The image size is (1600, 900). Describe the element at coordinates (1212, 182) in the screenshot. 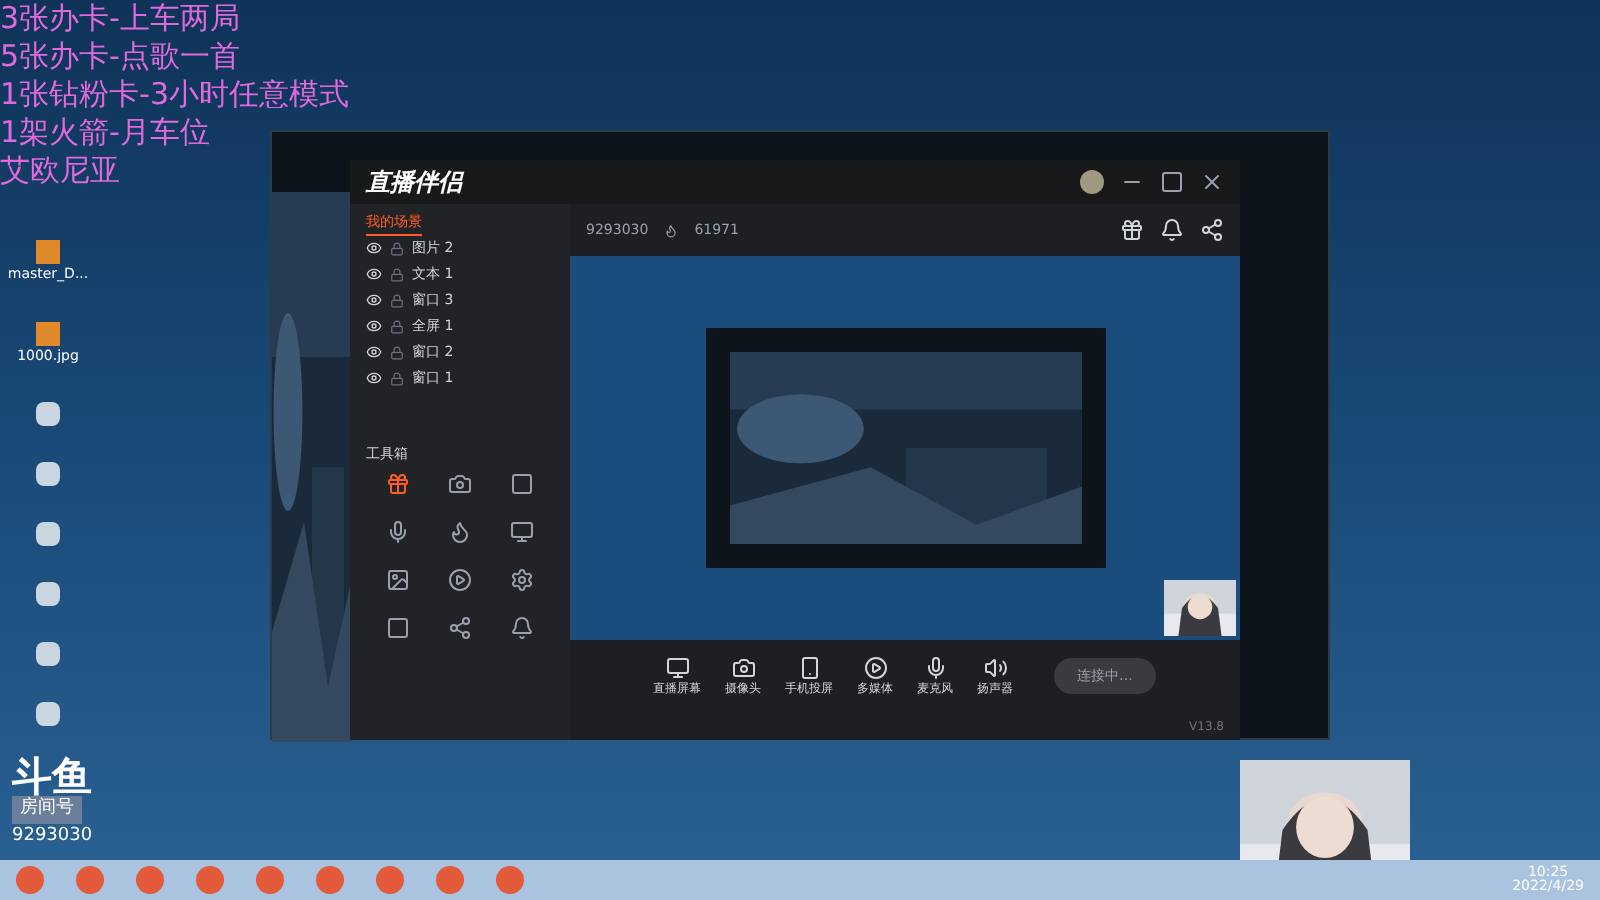

I see `close-icon` at that location.